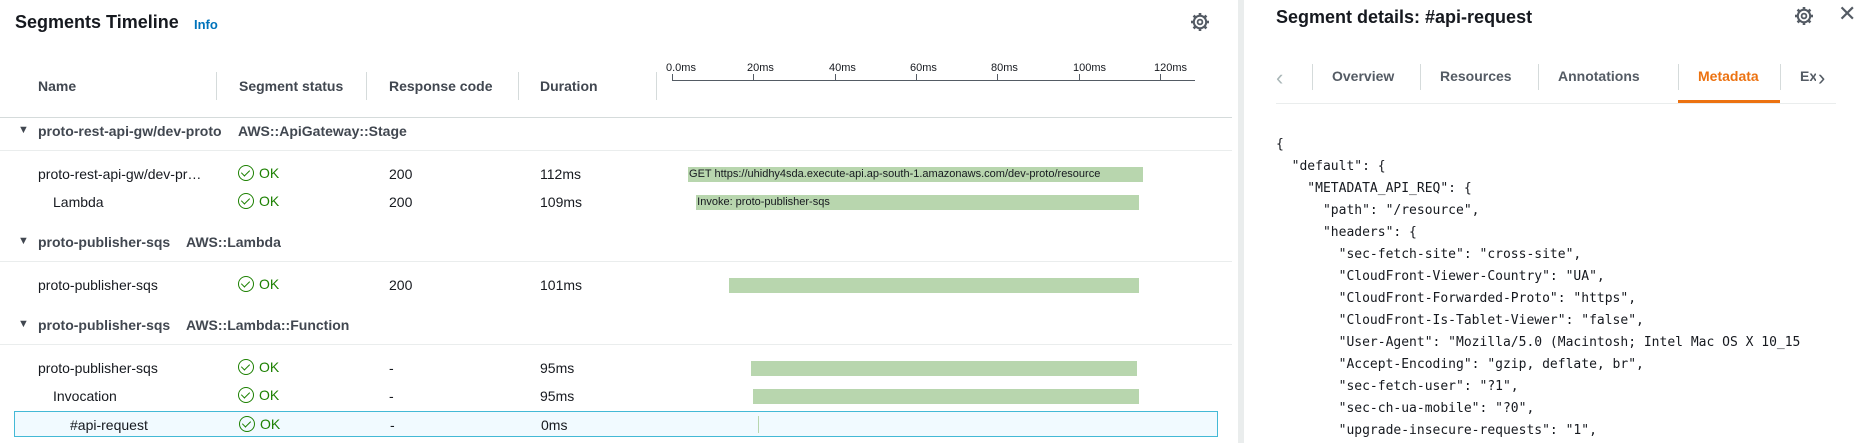 Image resolution: width=1860 pixels, height=443 pixels. What do you see at coordinates (616, 424) in the screenshot?
I see `segment-row-selected: #api-request OK - 0ms` at bounding box center [616, 424].